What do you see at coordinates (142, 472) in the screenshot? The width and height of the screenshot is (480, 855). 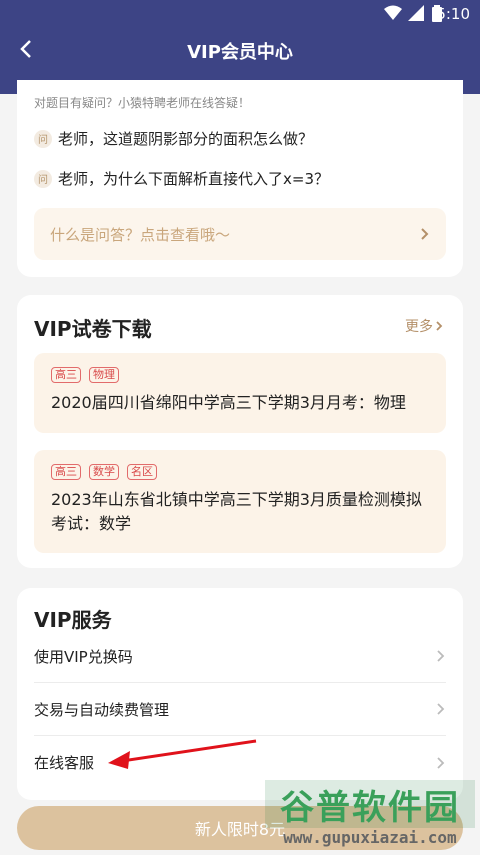 I see `tag: 名区` at bounding box center [142, 472].